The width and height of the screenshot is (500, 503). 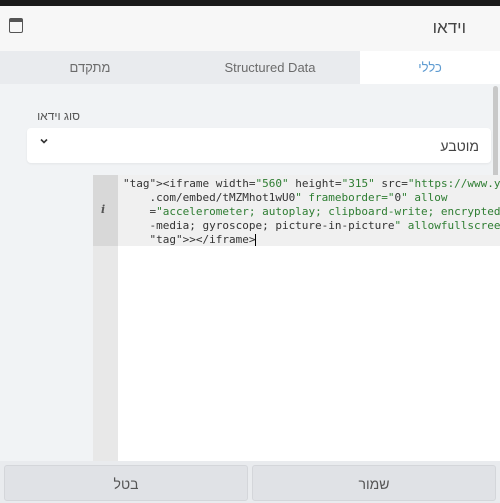 What do you see at coordinates (202, 239) in the screenshot?
I see `code-line-5: "tag">></iframe>` at bounding box center [202, 239].